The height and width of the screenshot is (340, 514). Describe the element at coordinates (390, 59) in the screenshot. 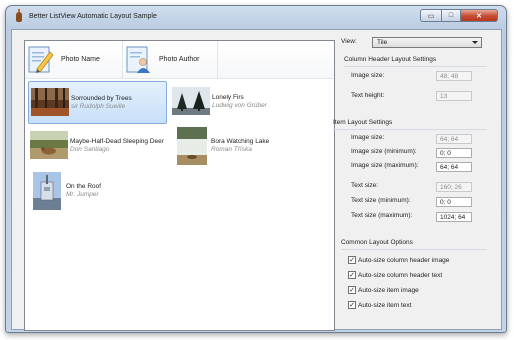

I see `column-header-group-title: Column Header Layout Settings` at that location.